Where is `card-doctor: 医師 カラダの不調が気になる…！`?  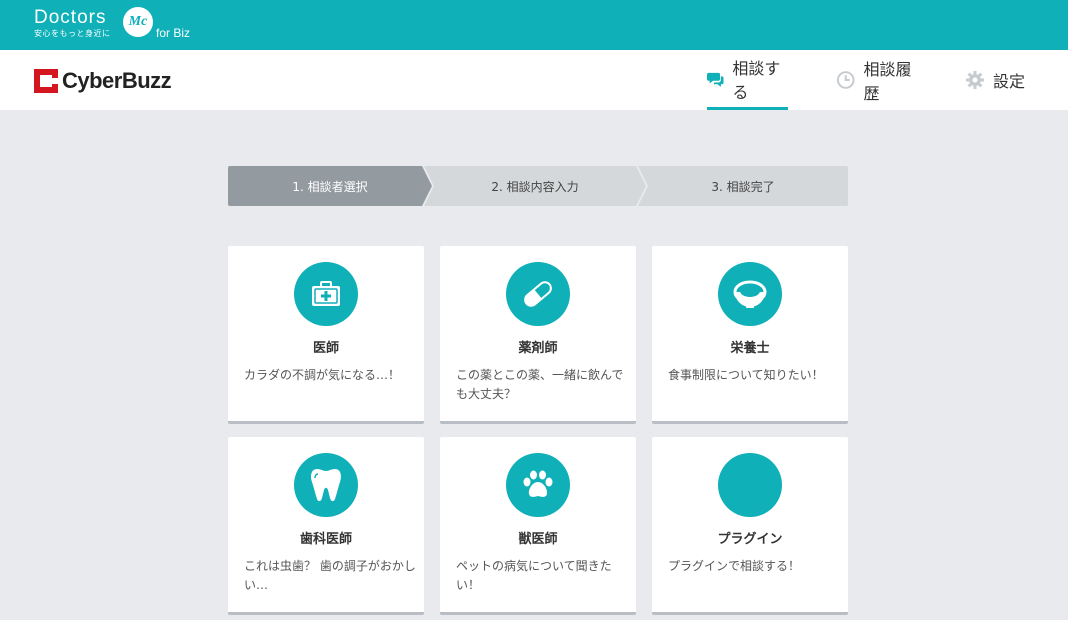 card-doctor: 医師 カラダの不調が気になる…！ is located at coordinates (326, 335).